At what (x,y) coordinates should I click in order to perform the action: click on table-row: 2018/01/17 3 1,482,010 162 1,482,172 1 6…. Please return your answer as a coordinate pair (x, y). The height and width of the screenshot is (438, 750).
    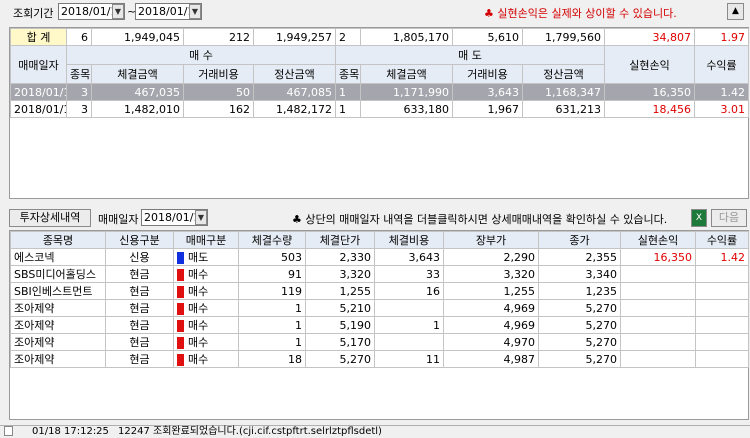
    Looking at the image, I should click on (379, 109).